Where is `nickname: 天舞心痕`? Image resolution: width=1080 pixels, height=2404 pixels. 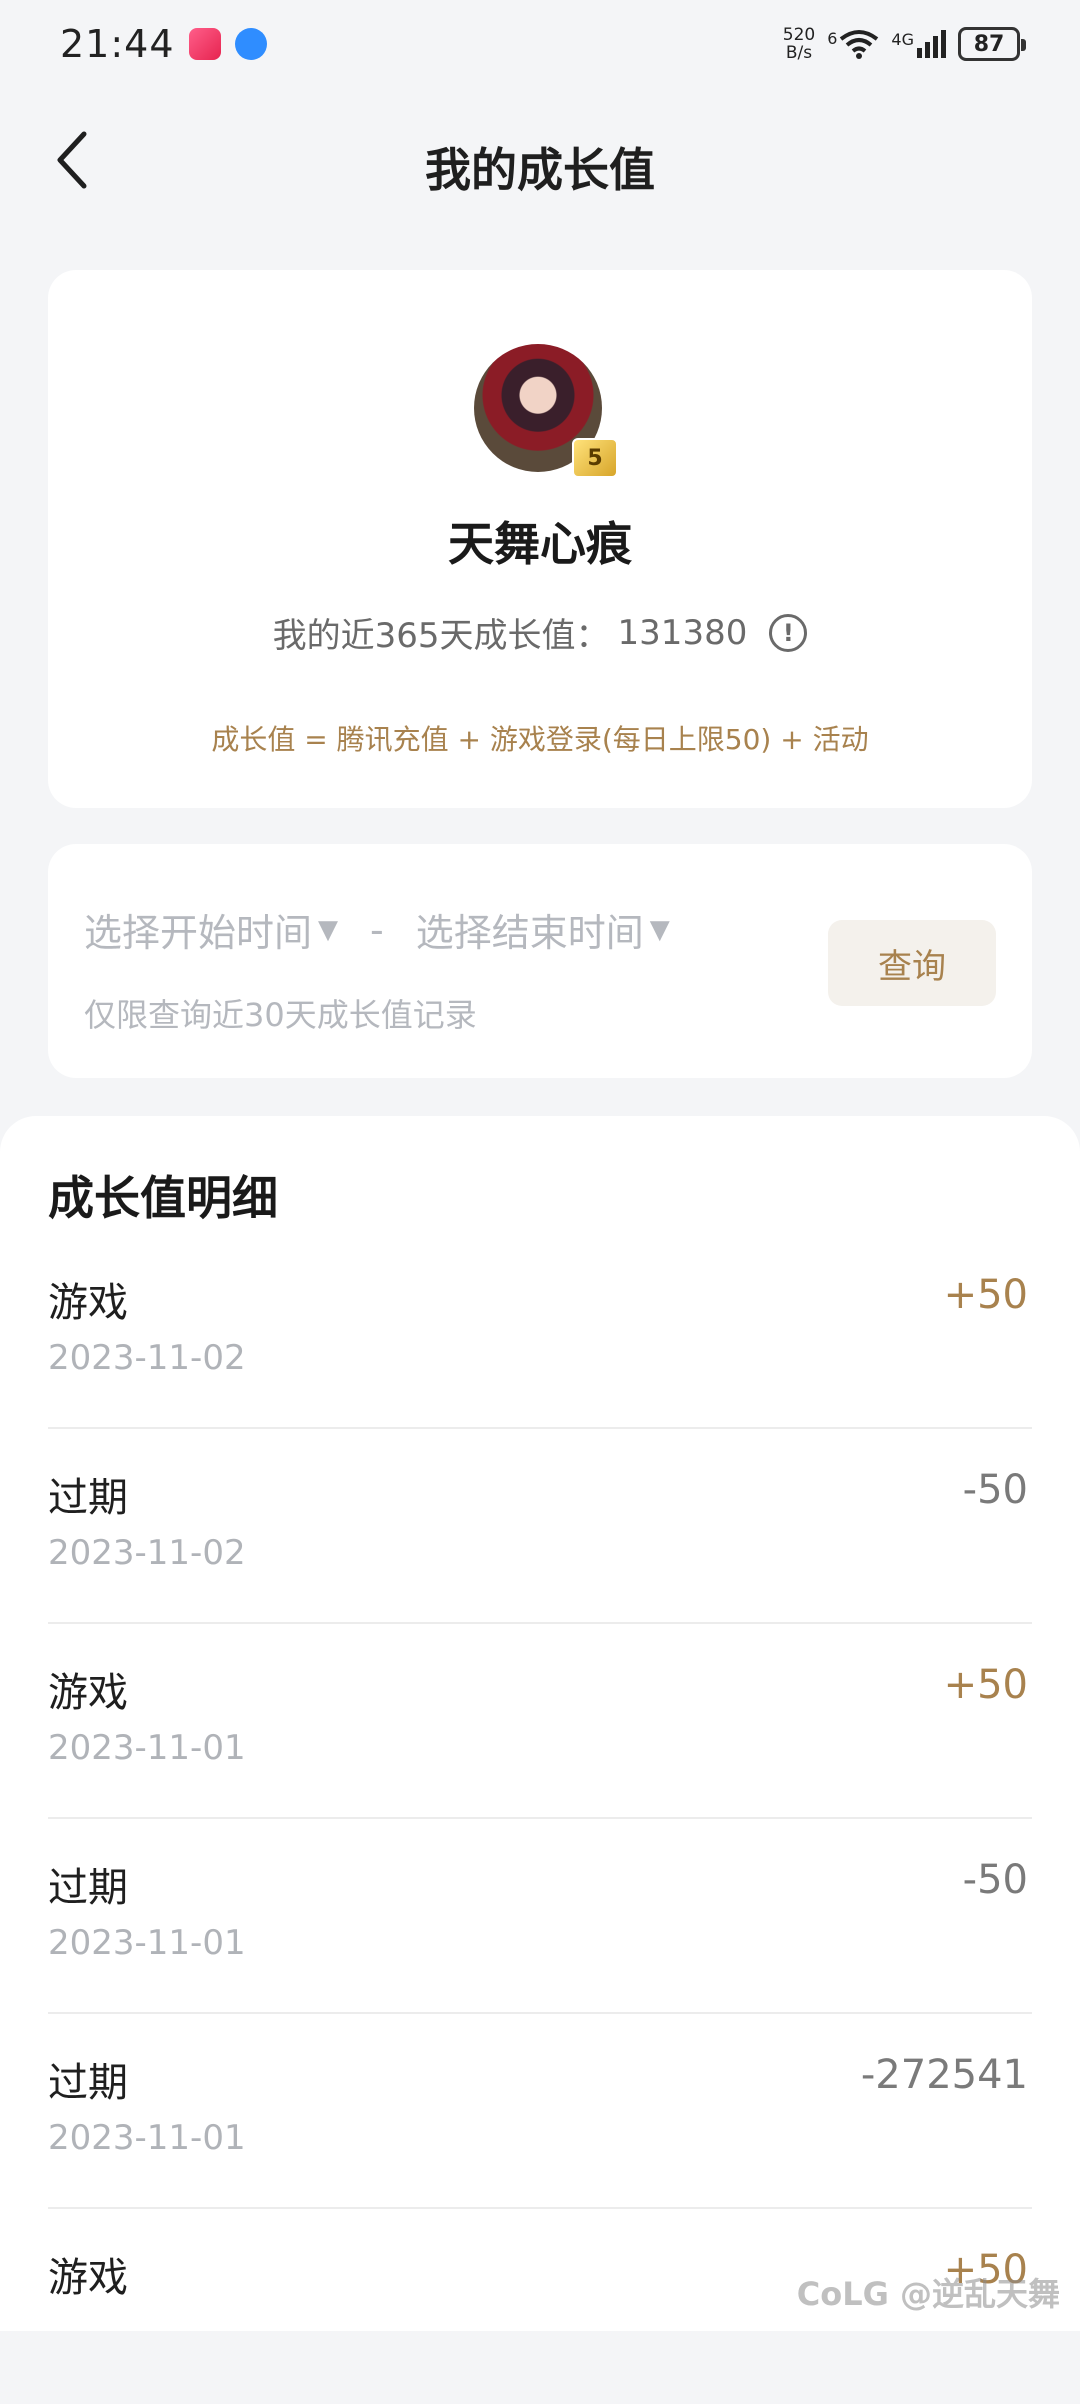 nickname: 天舞心痕 is located at coordinates (540, 544).